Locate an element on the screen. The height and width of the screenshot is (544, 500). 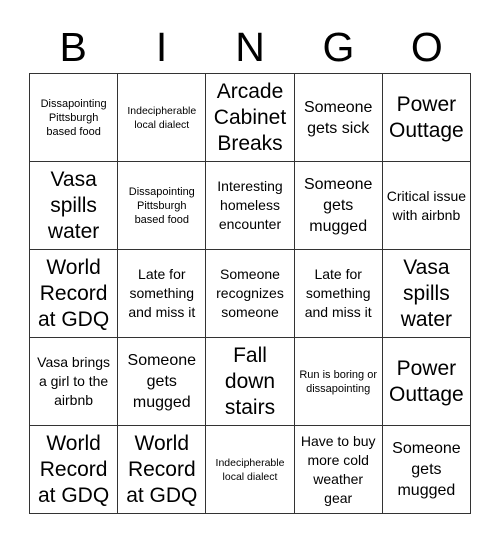
bingo-cell: Critical issue with airbnb is located at coordinates (426, 206).